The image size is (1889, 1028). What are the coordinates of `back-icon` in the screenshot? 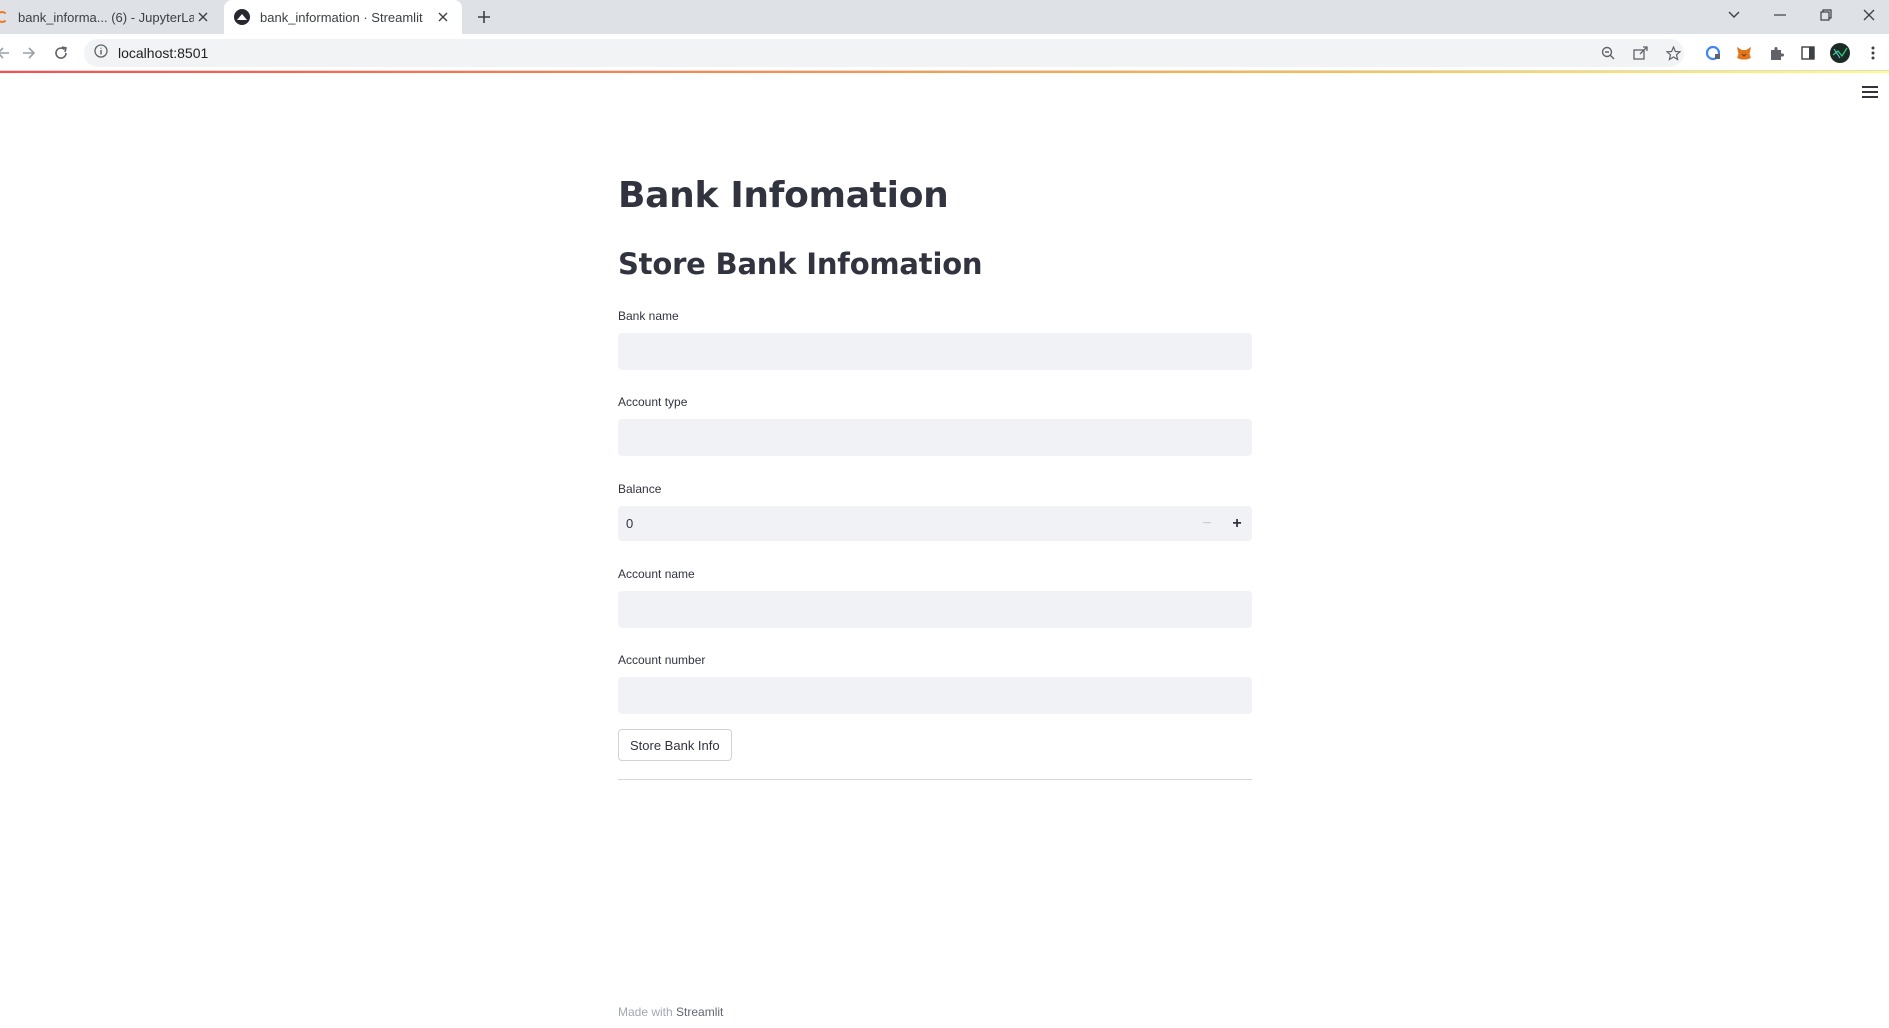 It's located at (7, 53).